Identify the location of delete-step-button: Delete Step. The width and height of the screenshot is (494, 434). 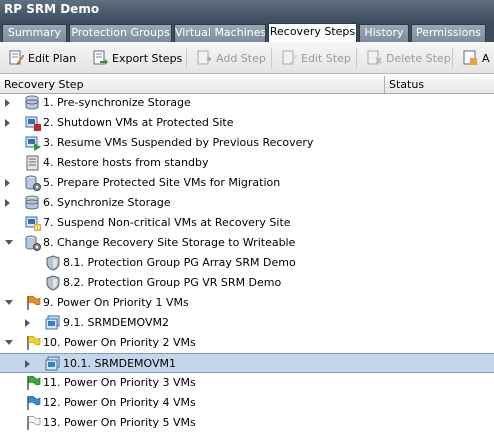
(408, 58).